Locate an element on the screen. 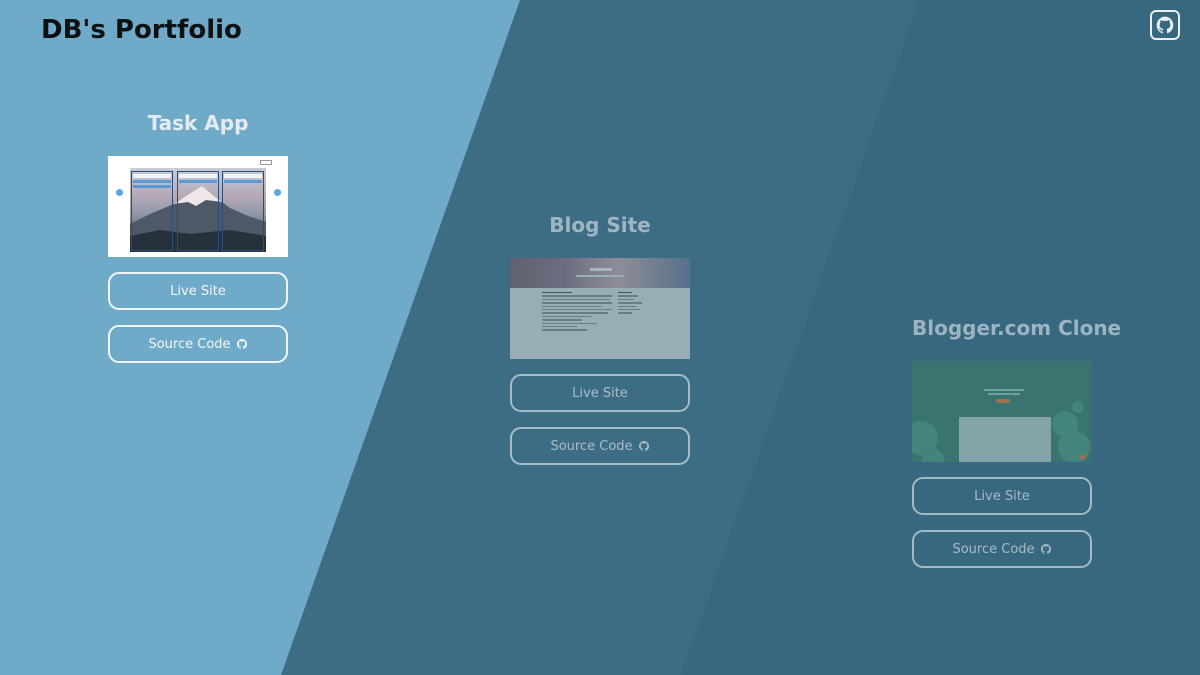  site-title: DB's Portfolio is located at coordinates (141, 30).